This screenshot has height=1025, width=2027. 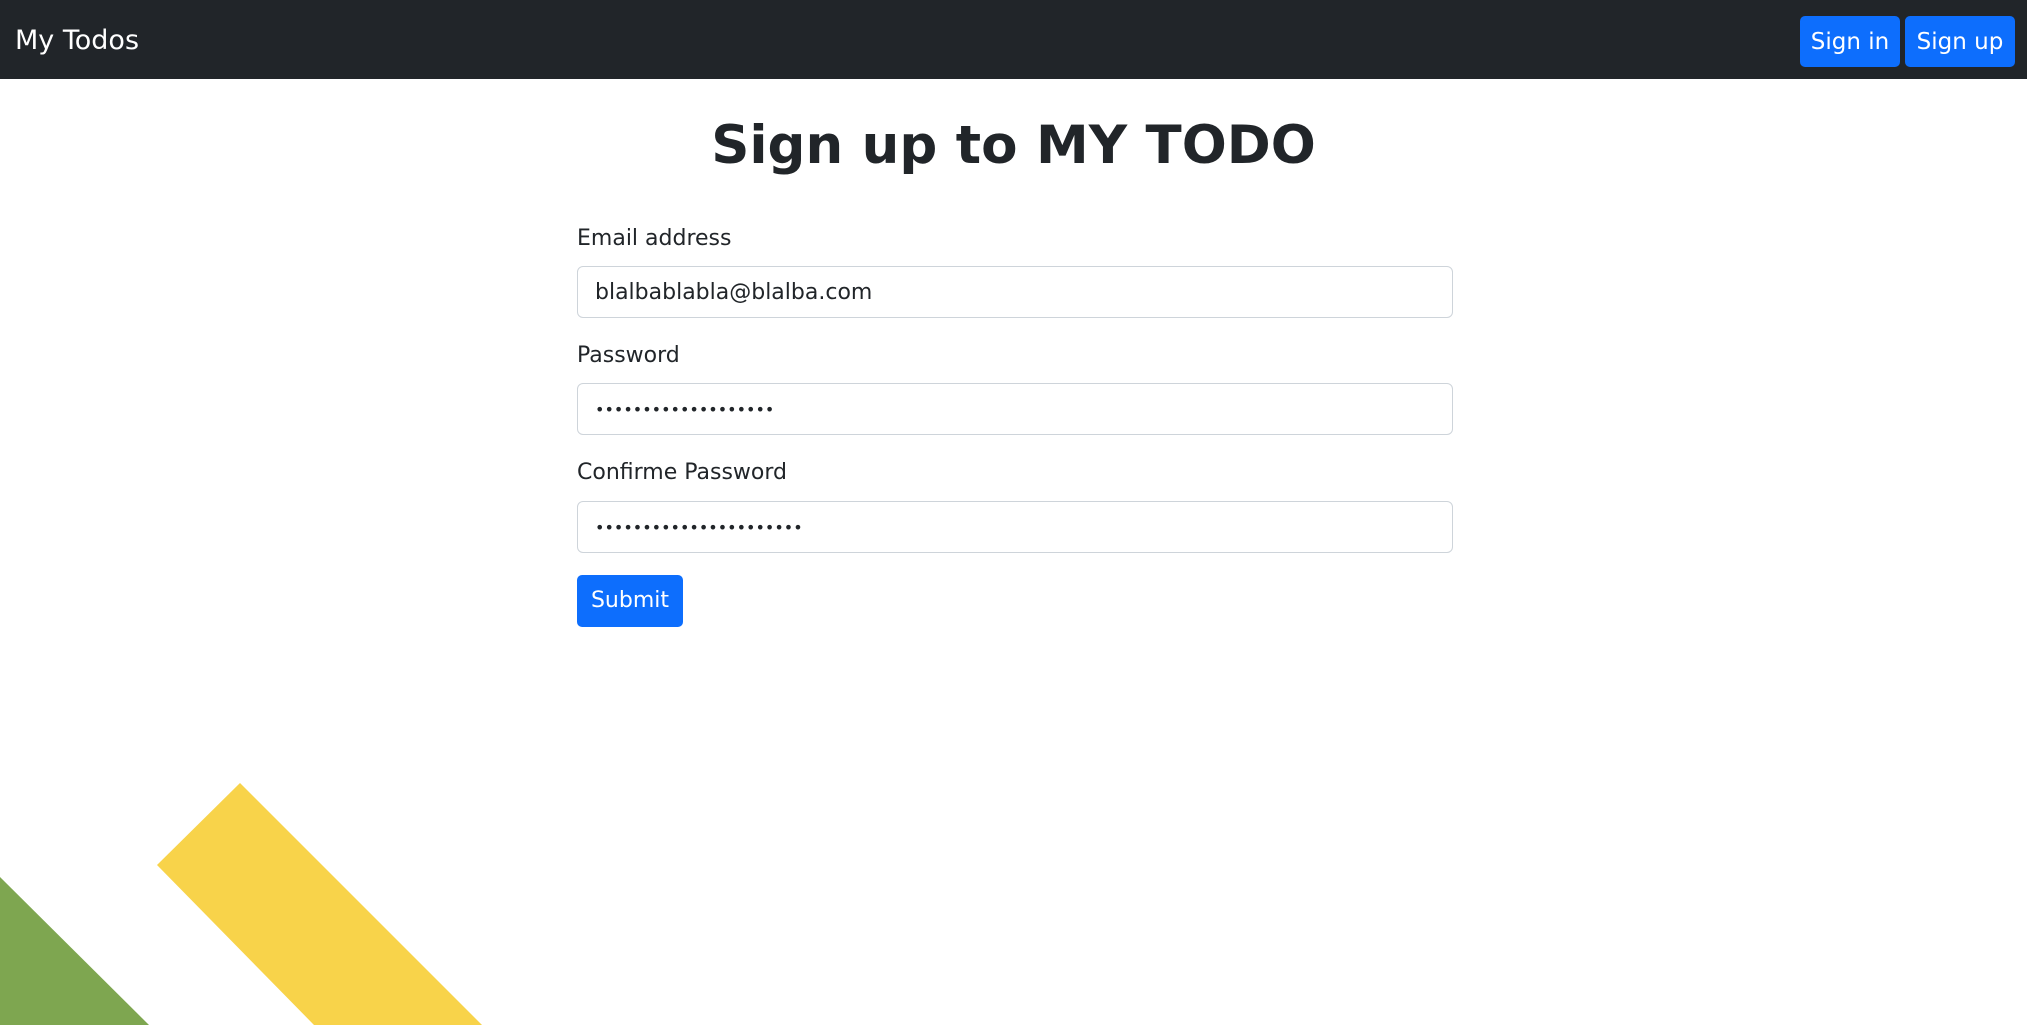 I want to click on background-decoration, so click(x=241, y=904).